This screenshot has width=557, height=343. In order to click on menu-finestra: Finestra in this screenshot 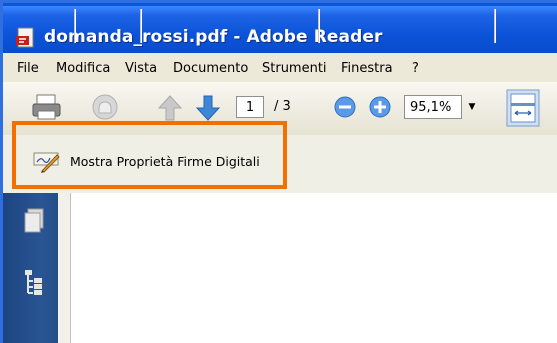, I will do `click(367, 68)`.